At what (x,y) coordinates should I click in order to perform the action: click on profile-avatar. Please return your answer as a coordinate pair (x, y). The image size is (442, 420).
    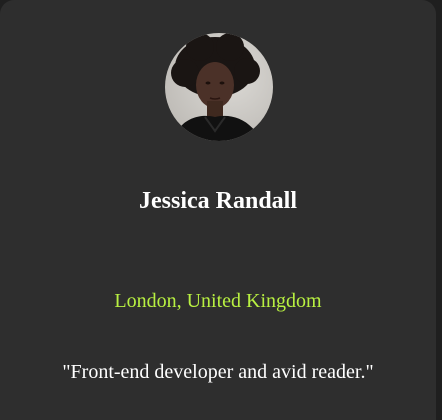
    Looking at the image, I should click on (219, 87).